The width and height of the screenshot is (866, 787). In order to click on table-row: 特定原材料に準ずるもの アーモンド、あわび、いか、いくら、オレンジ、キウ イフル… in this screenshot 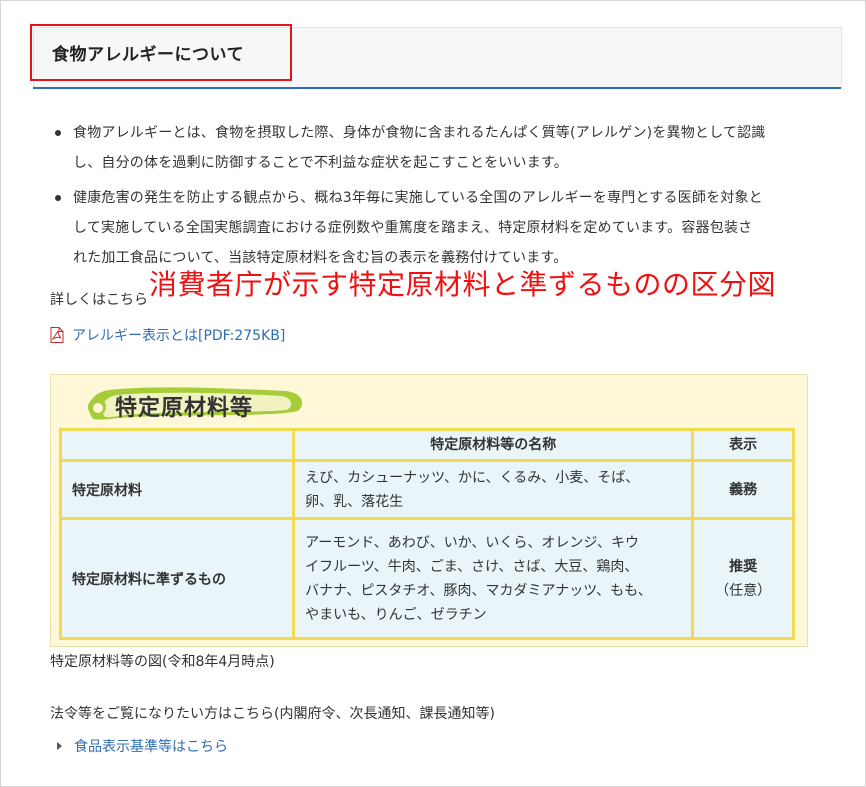, I will do `click(426, 578)`.